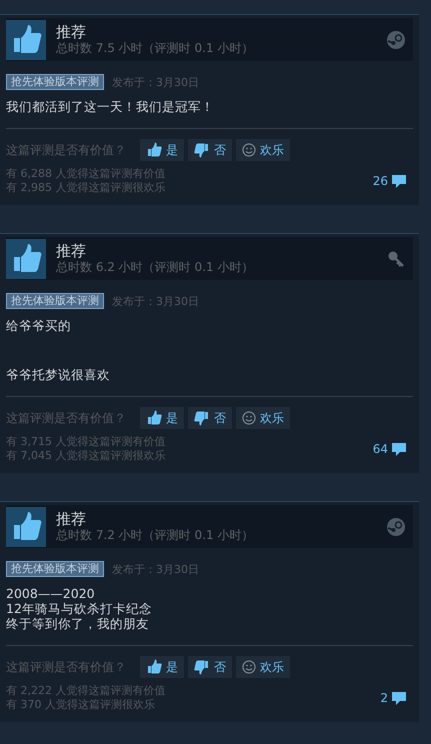 Image resolution: width=431 pixels, height=744 pixels. I want to click on key-icon, so click(396, 259).